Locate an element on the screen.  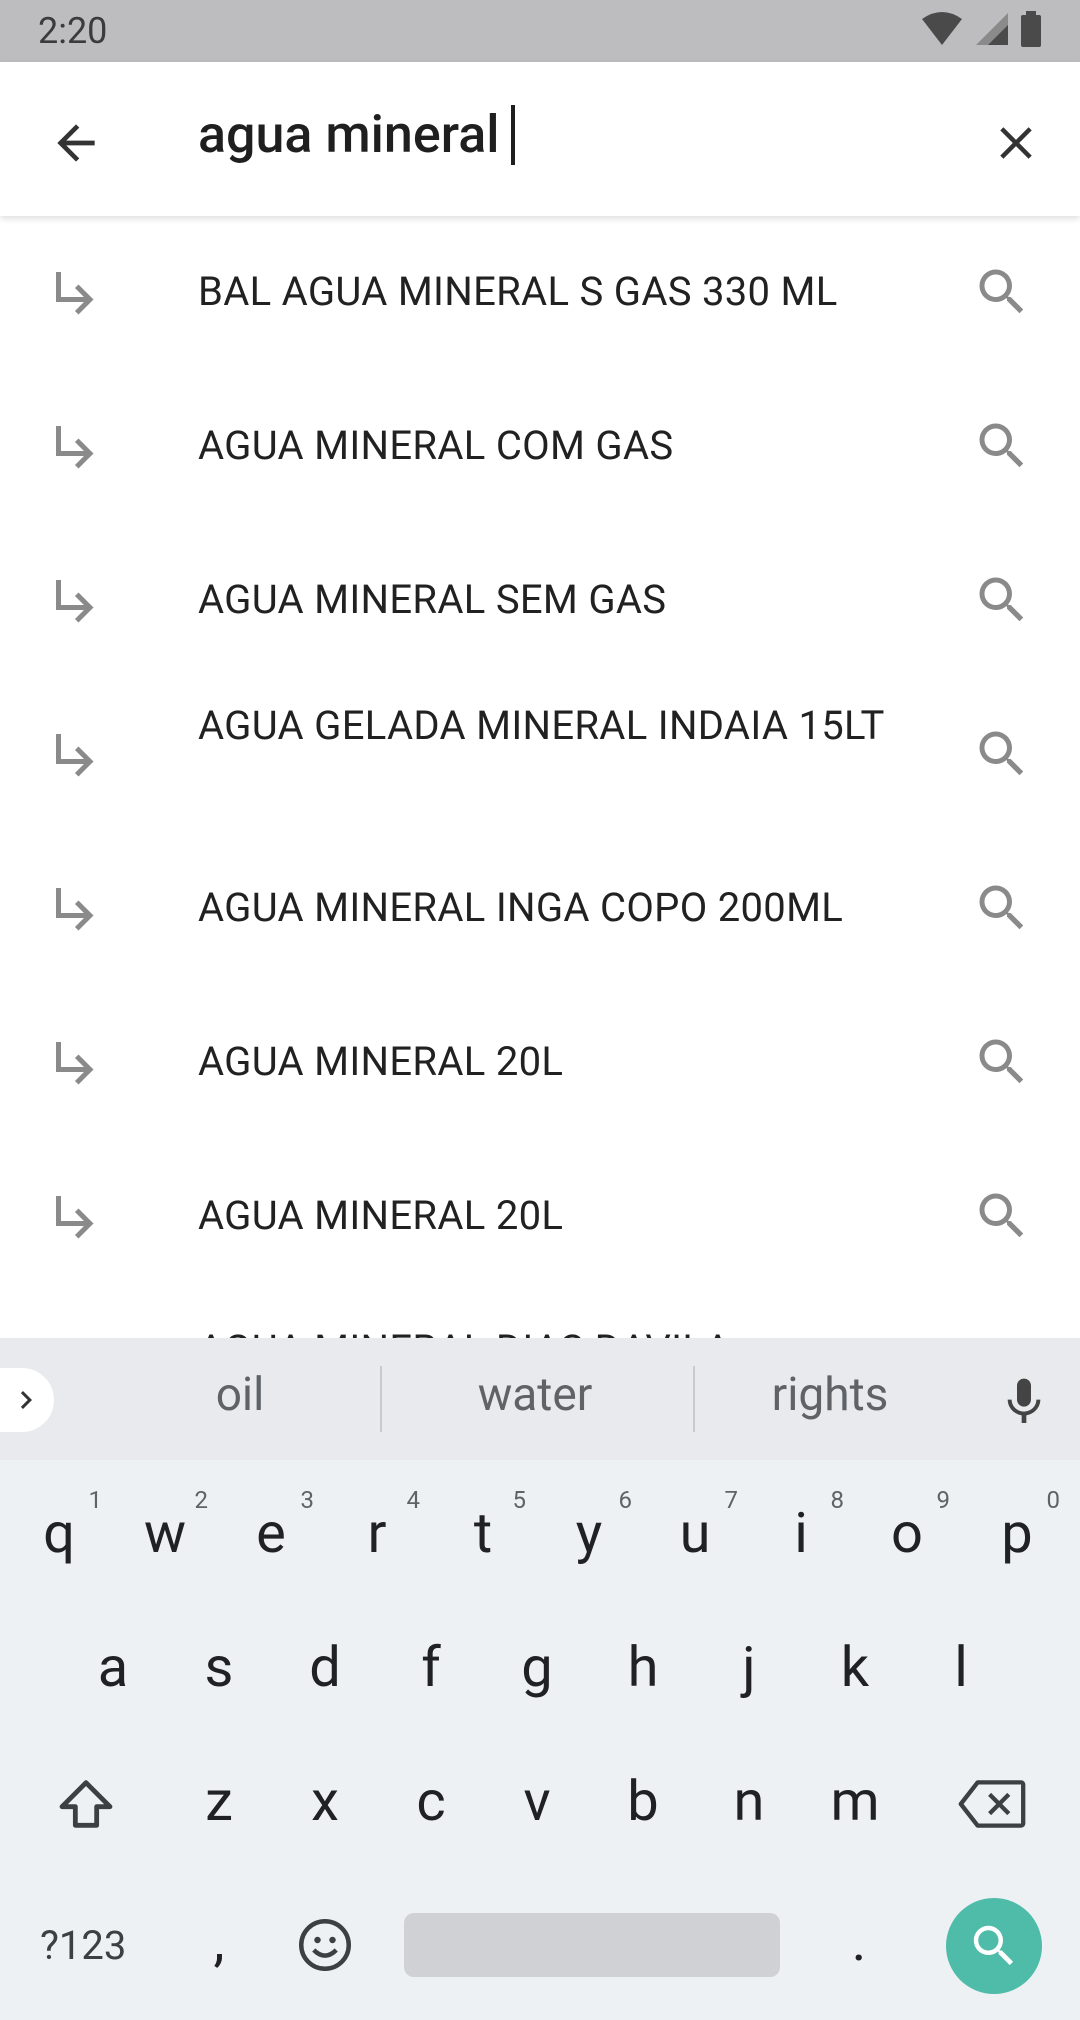
symbols-key: ?123 is located at coordinates (83, 1945).